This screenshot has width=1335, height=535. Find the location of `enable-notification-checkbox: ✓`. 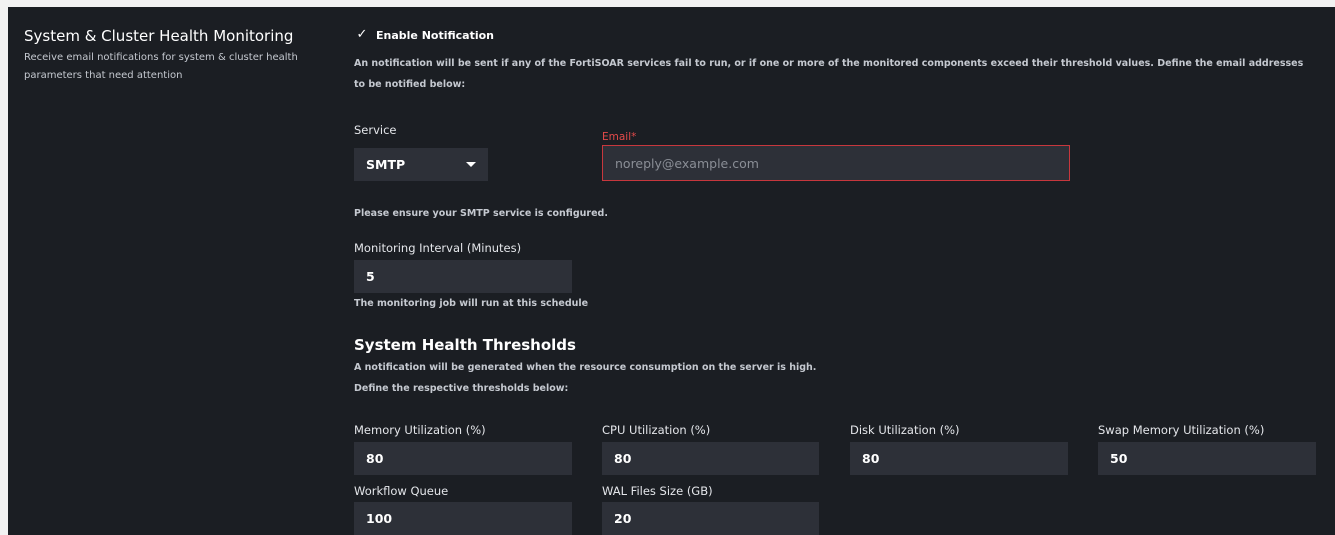

enable-notification-checkbox: ✓ is located at coordinates (362, 35).